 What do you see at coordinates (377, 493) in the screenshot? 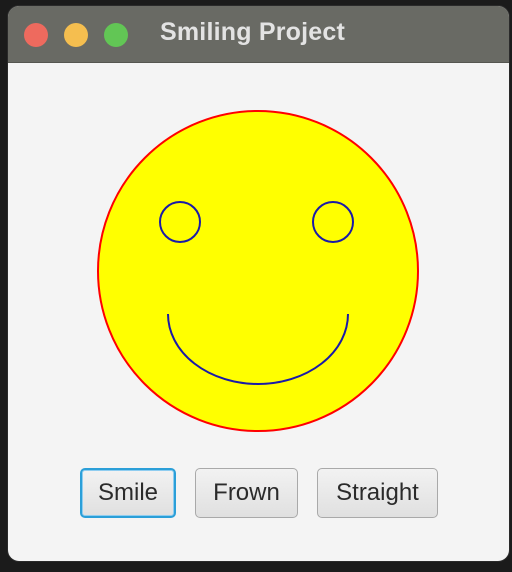
I see `straight-button: Straight` at bounding box center [377, 493].